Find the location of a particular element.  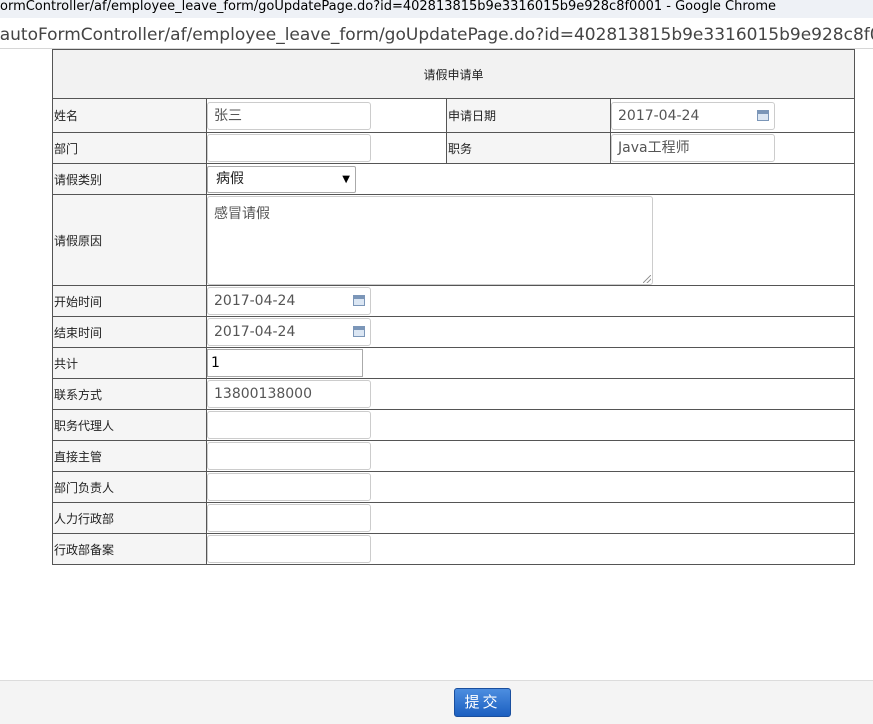

start-time-label: 开始时间 is located at coordinates (129, 301).